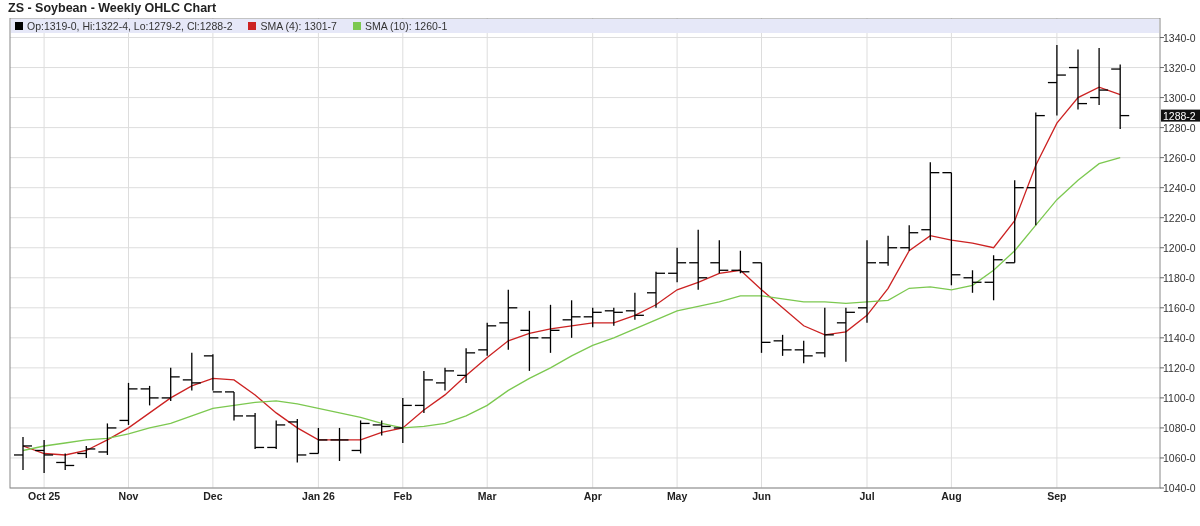  What do you see at coordinates (1179, 127) in the screenshot?
I see `y-axis-label: 1280-0` at bounding box center [1179, 127].